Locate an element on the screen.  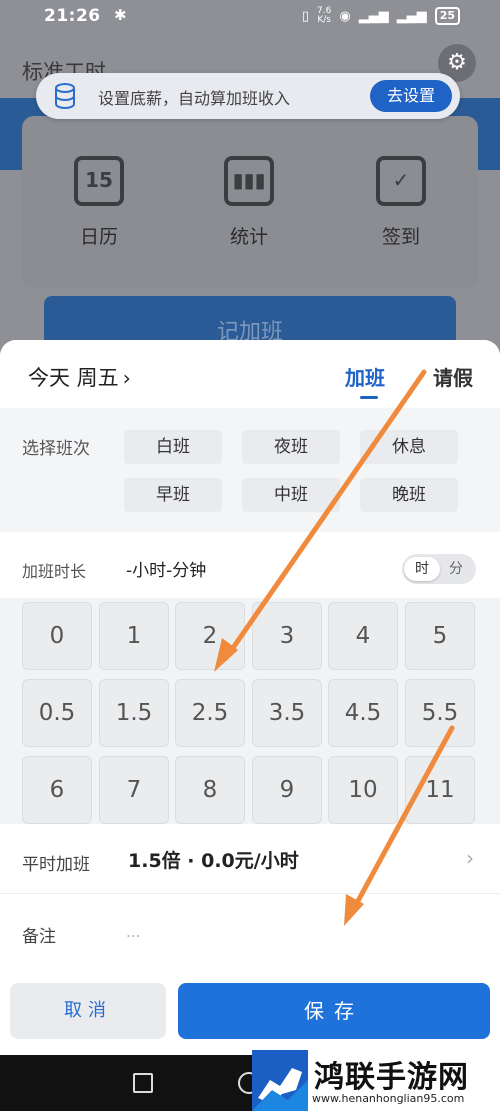
feature-calendar: 15 日历 is located at coordinates (99, 202).